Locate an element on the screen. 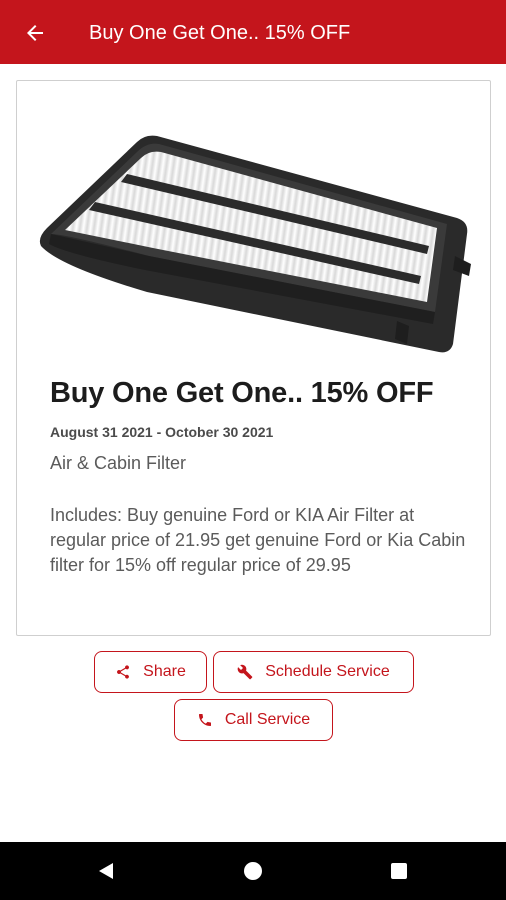  back-button is located at coordinates (35, 33).